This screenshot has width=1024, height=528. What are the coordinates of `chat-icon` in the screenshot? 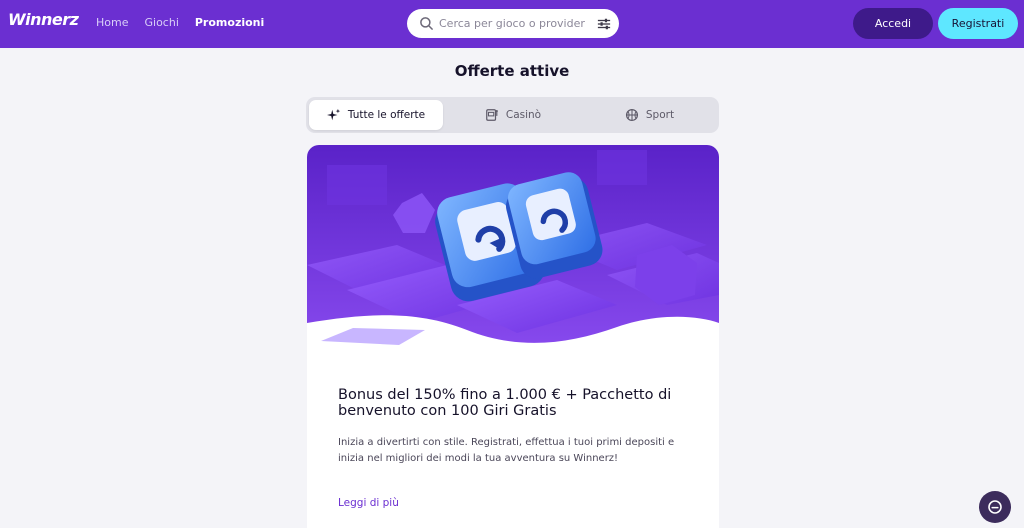 It's located at (995, 507).